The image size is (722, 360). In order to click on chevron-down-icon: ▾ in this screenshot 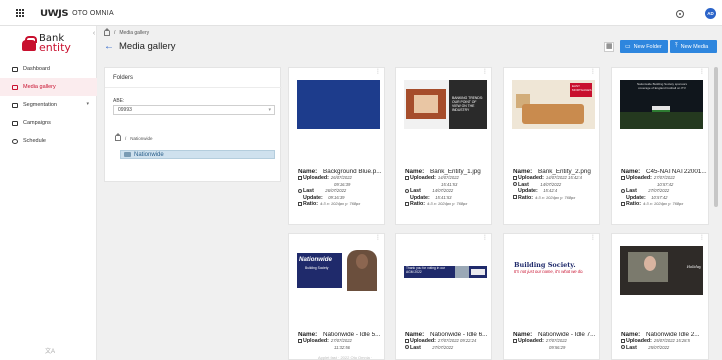, I will do `click(87, 104)`.